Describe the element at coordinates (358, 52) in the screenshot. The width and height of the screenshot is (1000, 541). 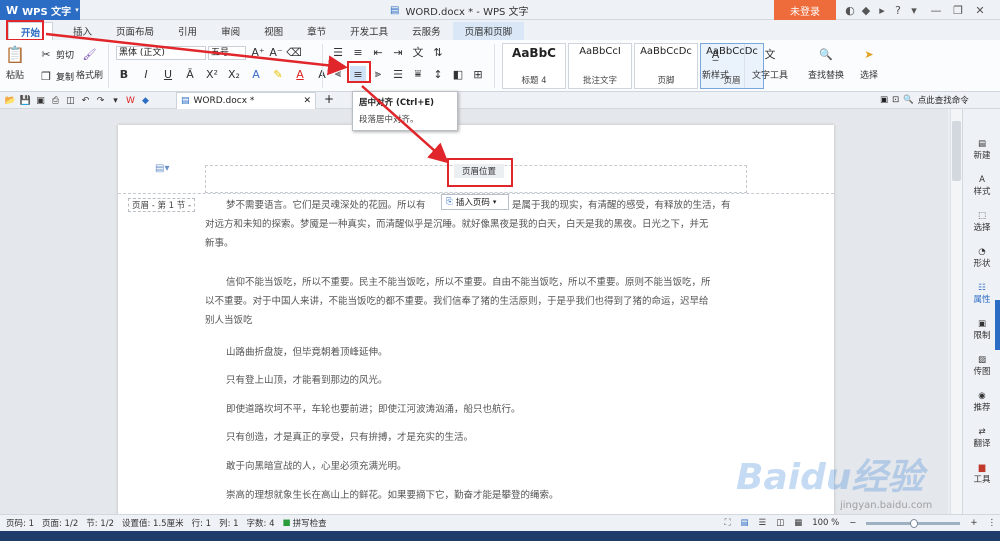
I see `numbered-list-icon: ≡` at that location.